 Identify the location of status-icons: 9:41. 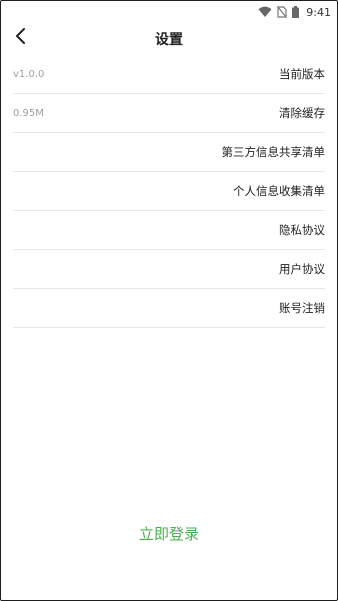
(294, 12).